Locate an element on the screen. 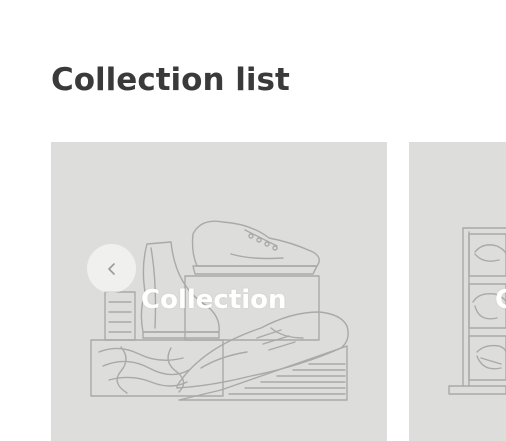  section-title: Collection list is located at coordinates (170, 80).